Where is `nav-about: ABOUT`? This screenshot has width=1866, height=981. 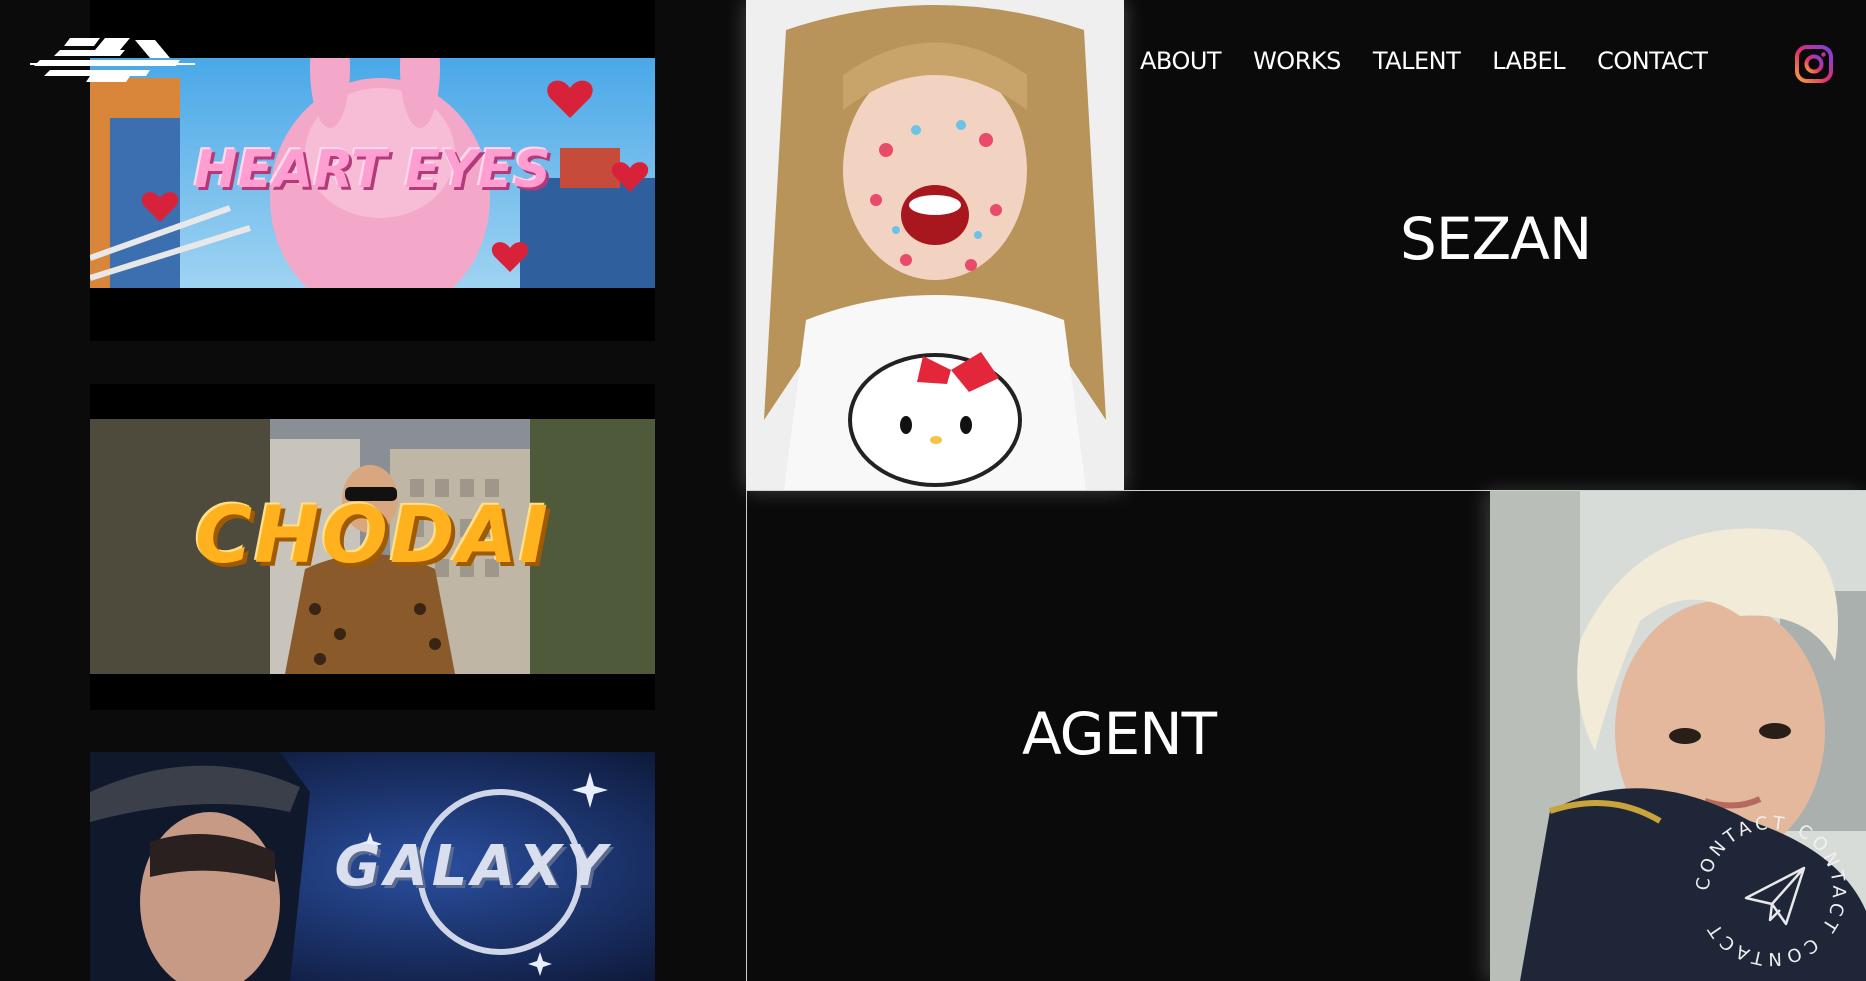 nav-about: ABOUT is located at coordinates (1181, 61).